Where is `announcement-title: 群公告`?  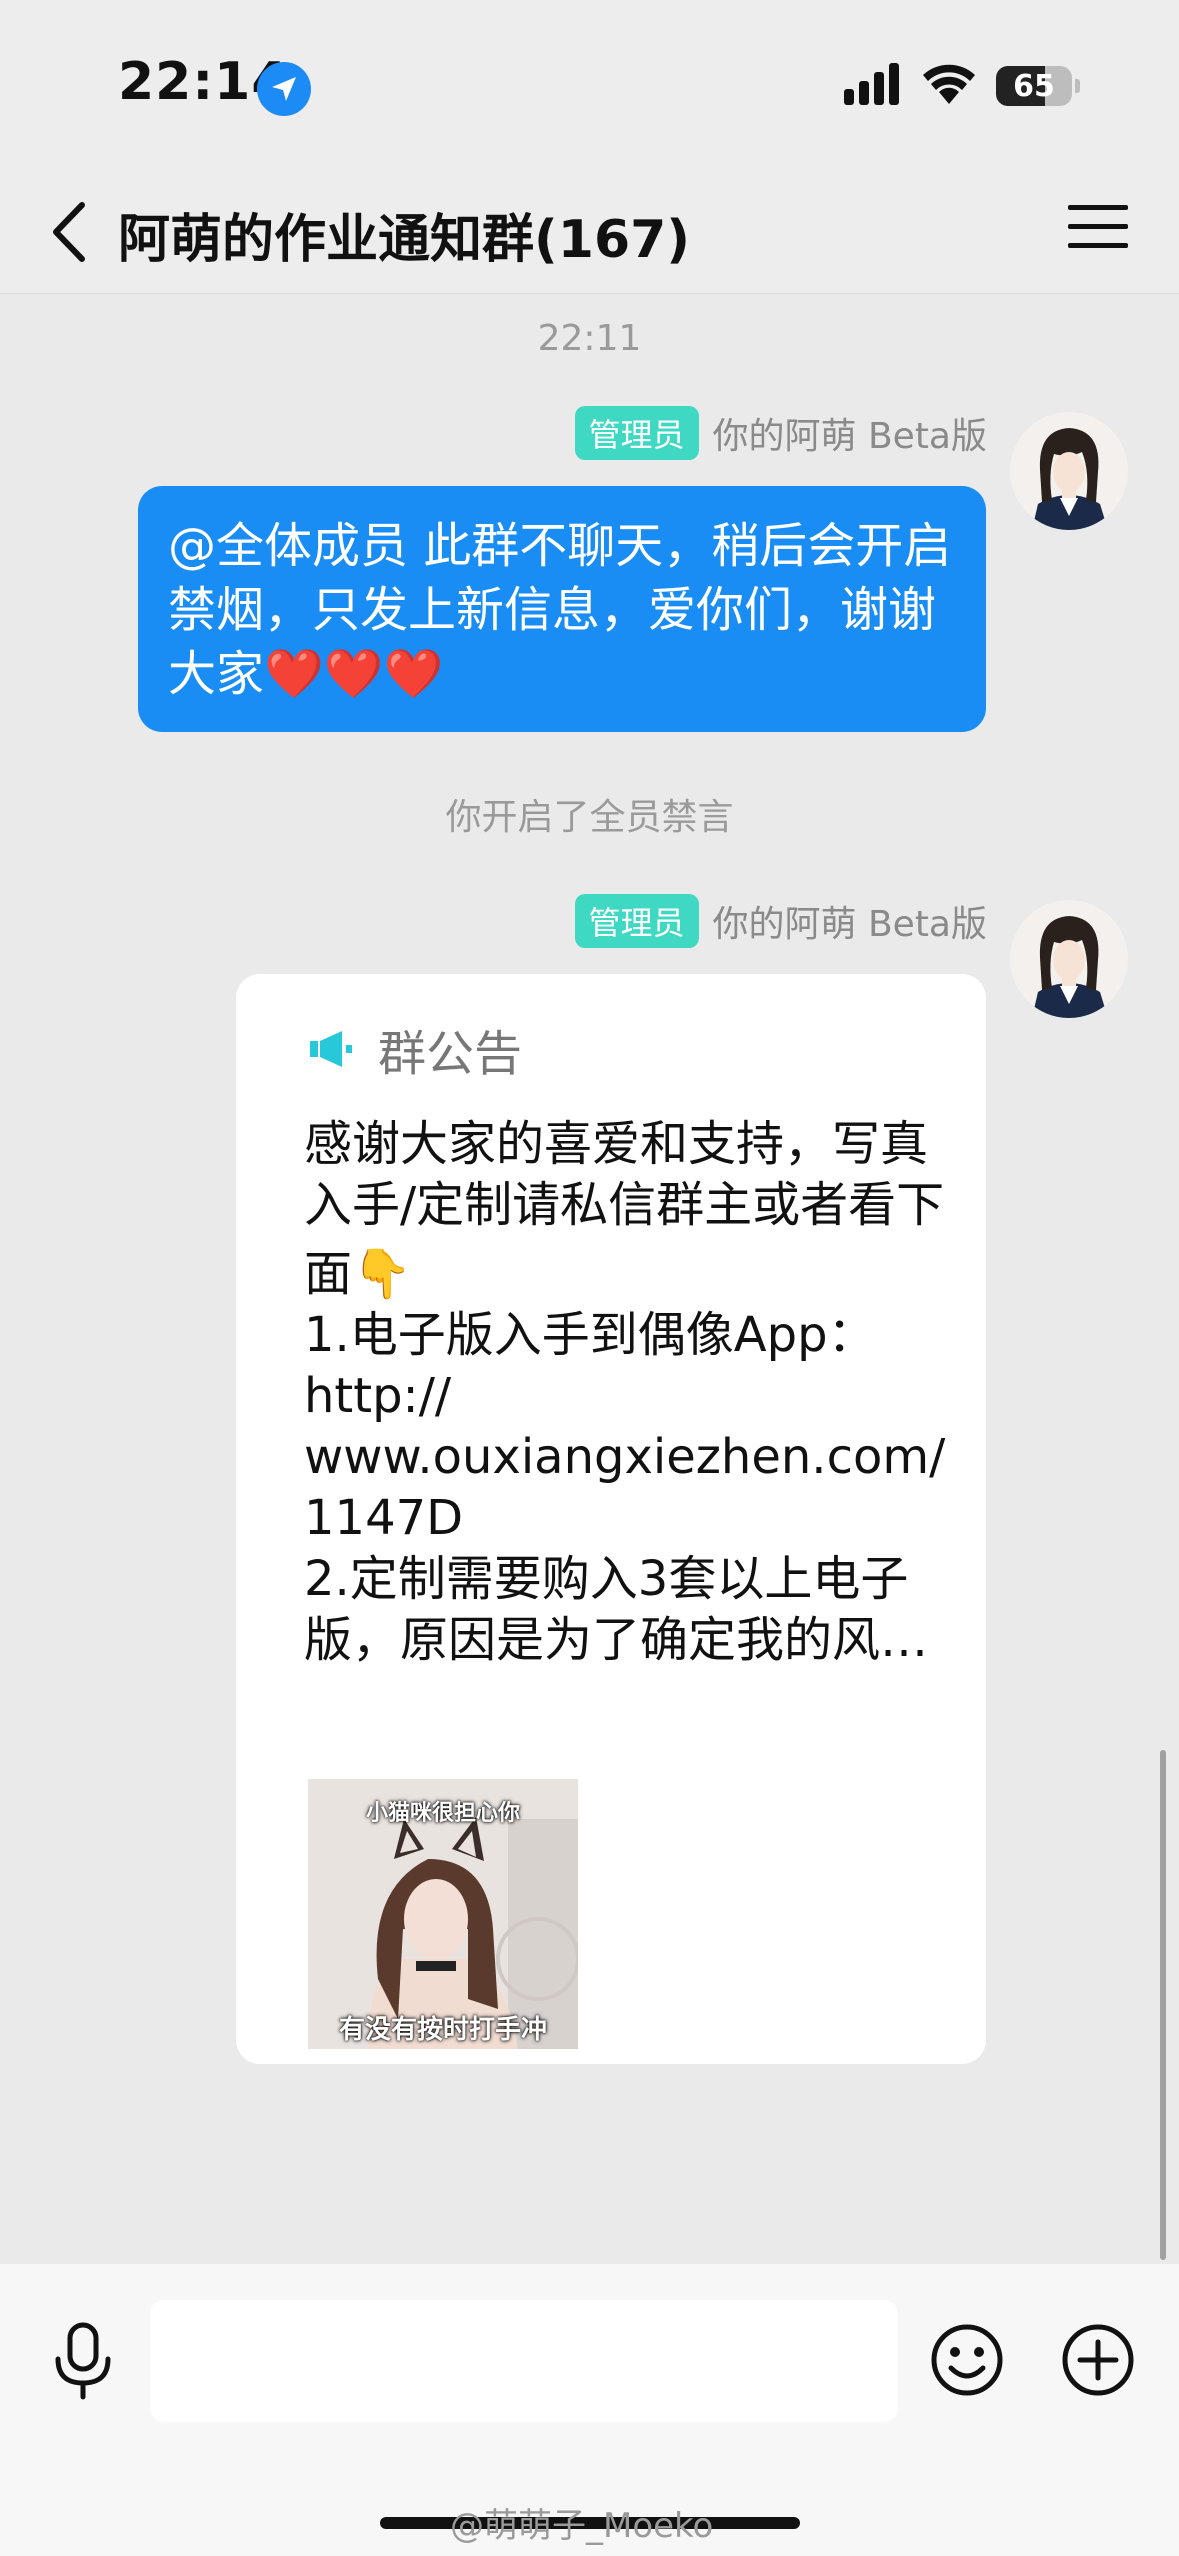
announcement-title: 群公告 is located at coordinates (450, 1054).